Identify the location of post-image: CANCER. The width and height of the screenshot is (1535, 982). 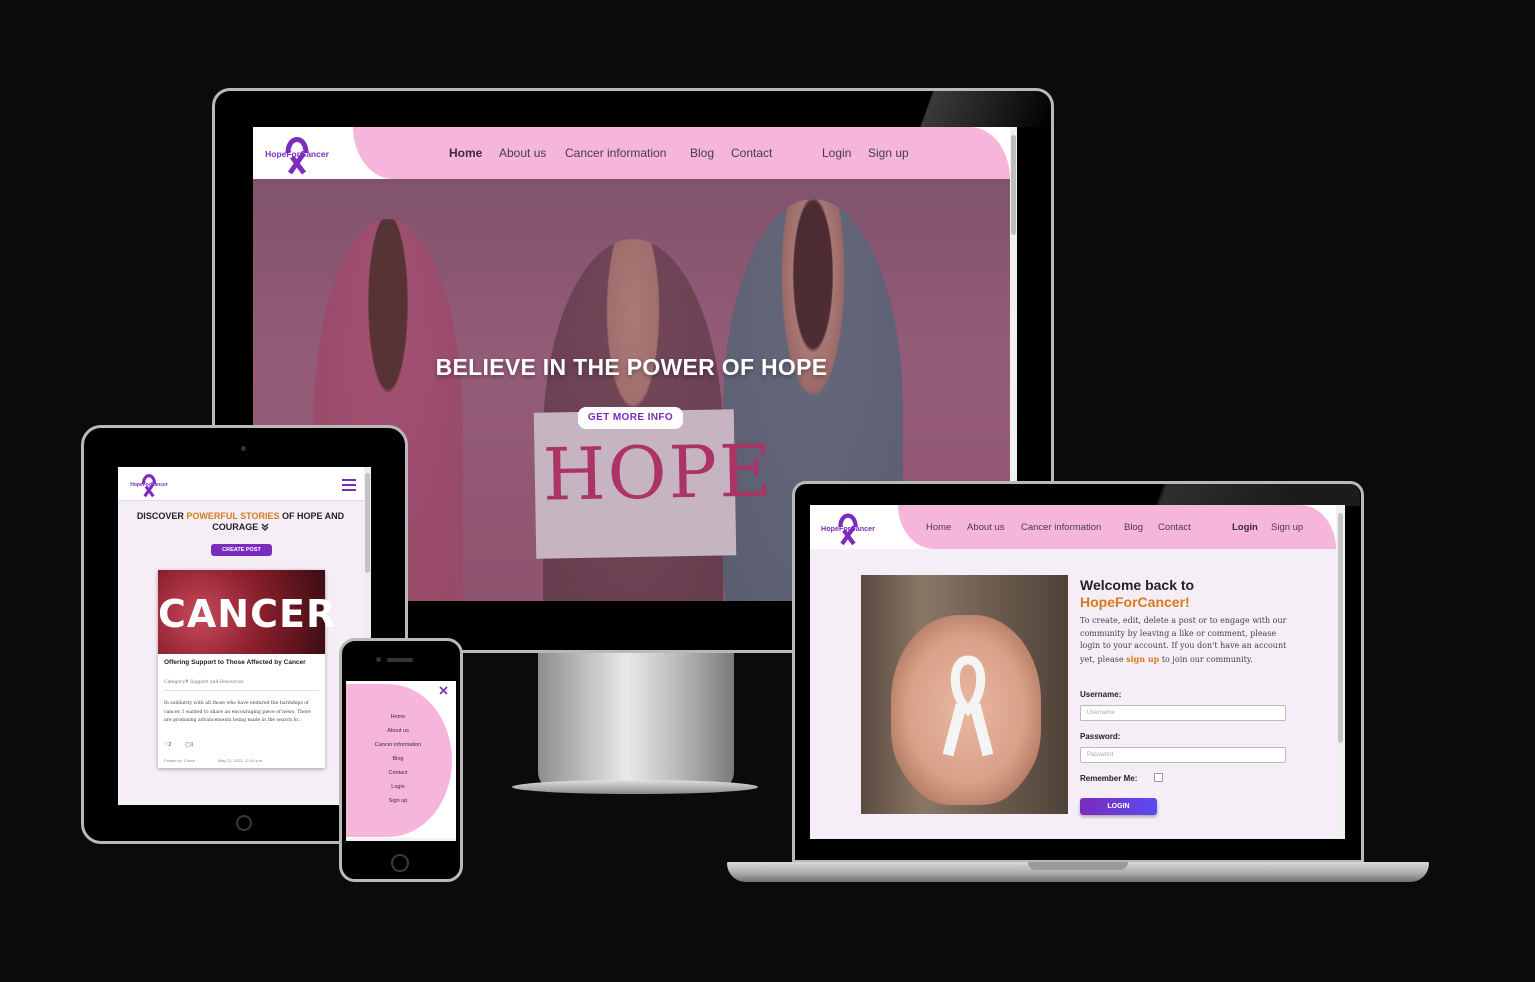
(247, 612).